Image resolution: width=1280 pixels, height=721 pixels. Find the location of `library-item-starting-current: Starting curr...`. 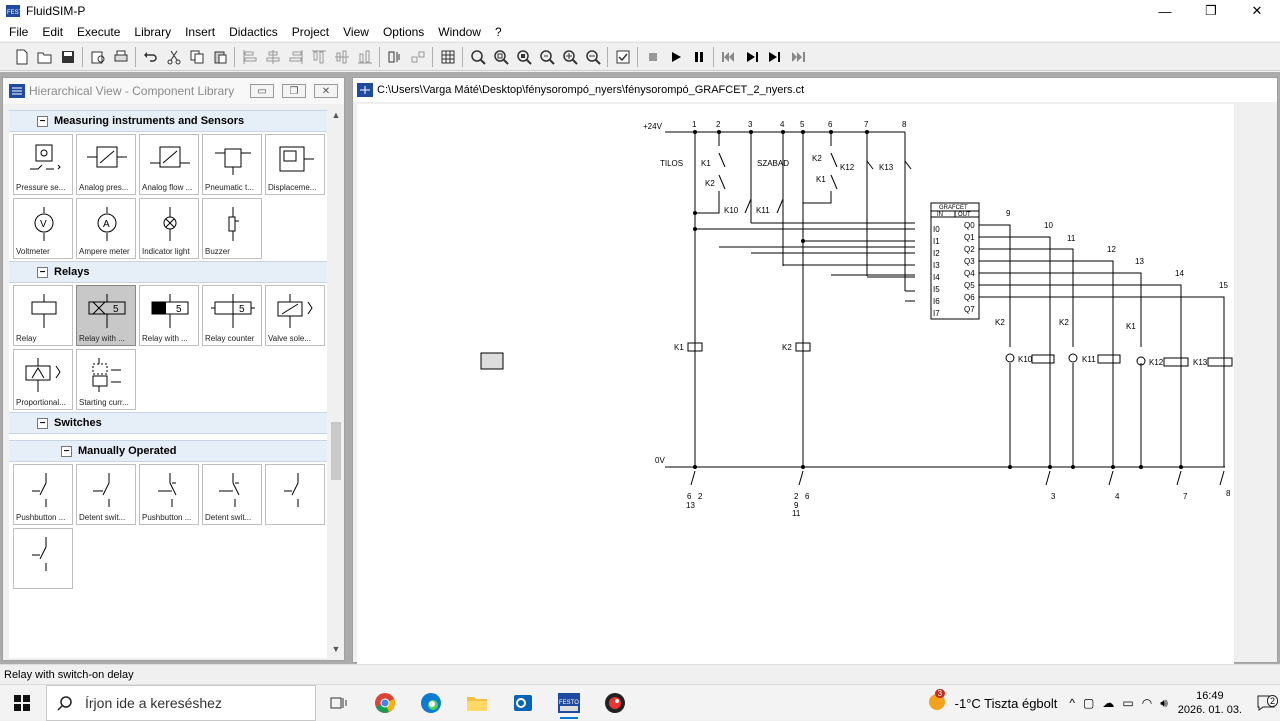

library-item-starting-current: Starting curr... is located at coordinates (106, 379).